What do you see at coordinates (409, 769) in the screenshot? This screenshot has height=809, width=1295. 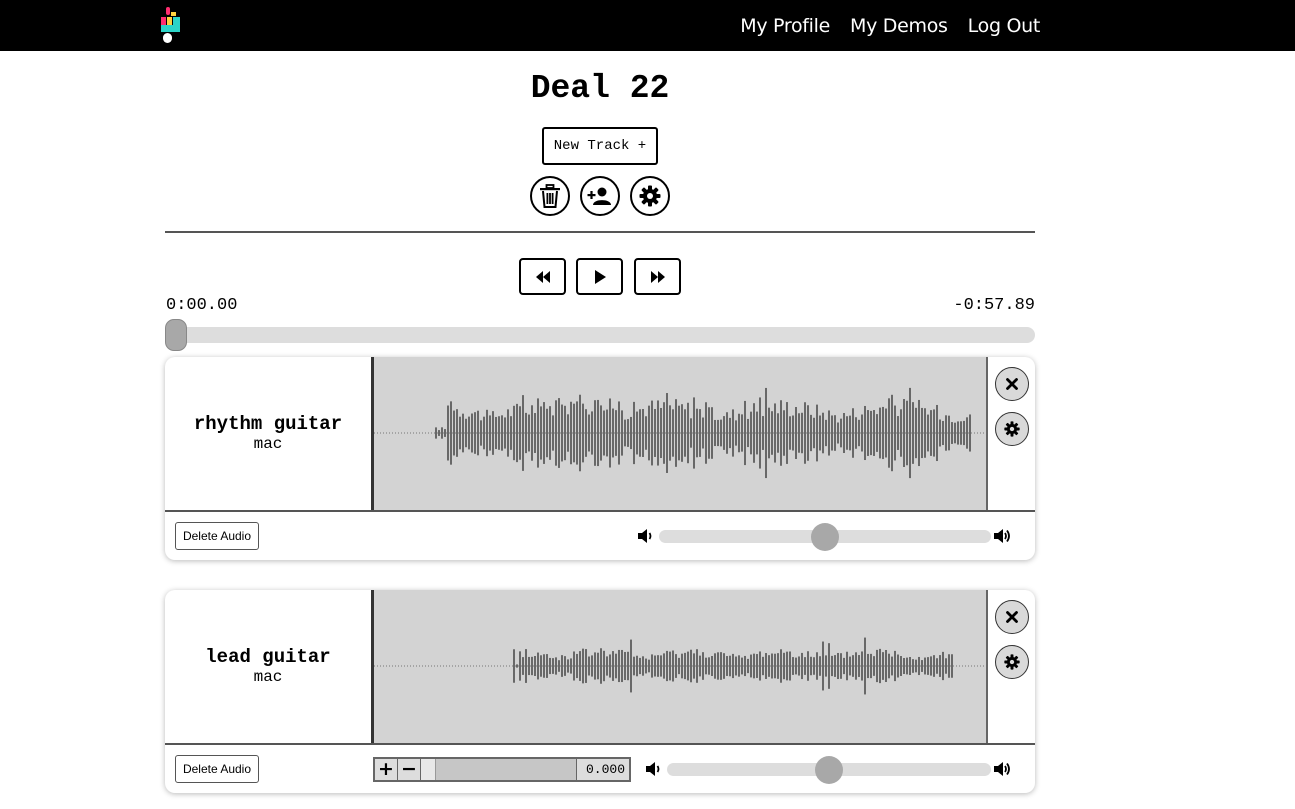 I see `offset-decrease-button: −` at bounding box center [409, 769].